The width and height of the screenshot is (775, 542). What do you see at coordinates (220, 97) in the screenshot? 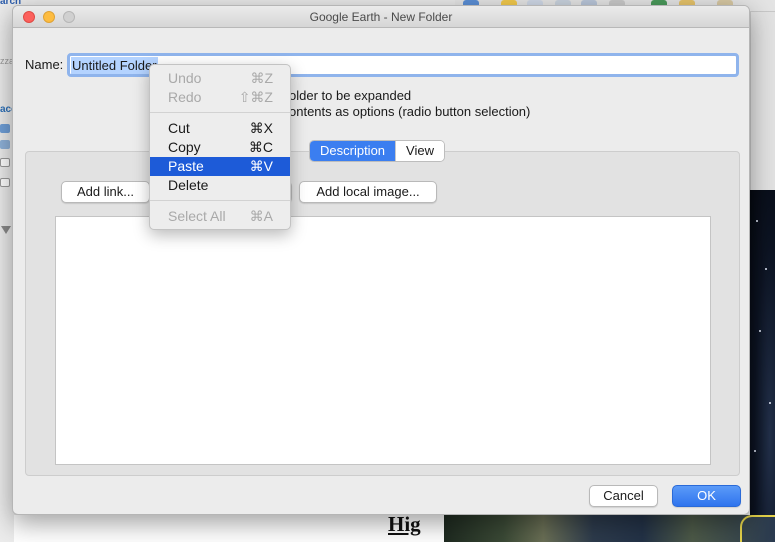
I see `menu-item-redo: Redo ⇧⌘Z` at bounding box center [220, 97].